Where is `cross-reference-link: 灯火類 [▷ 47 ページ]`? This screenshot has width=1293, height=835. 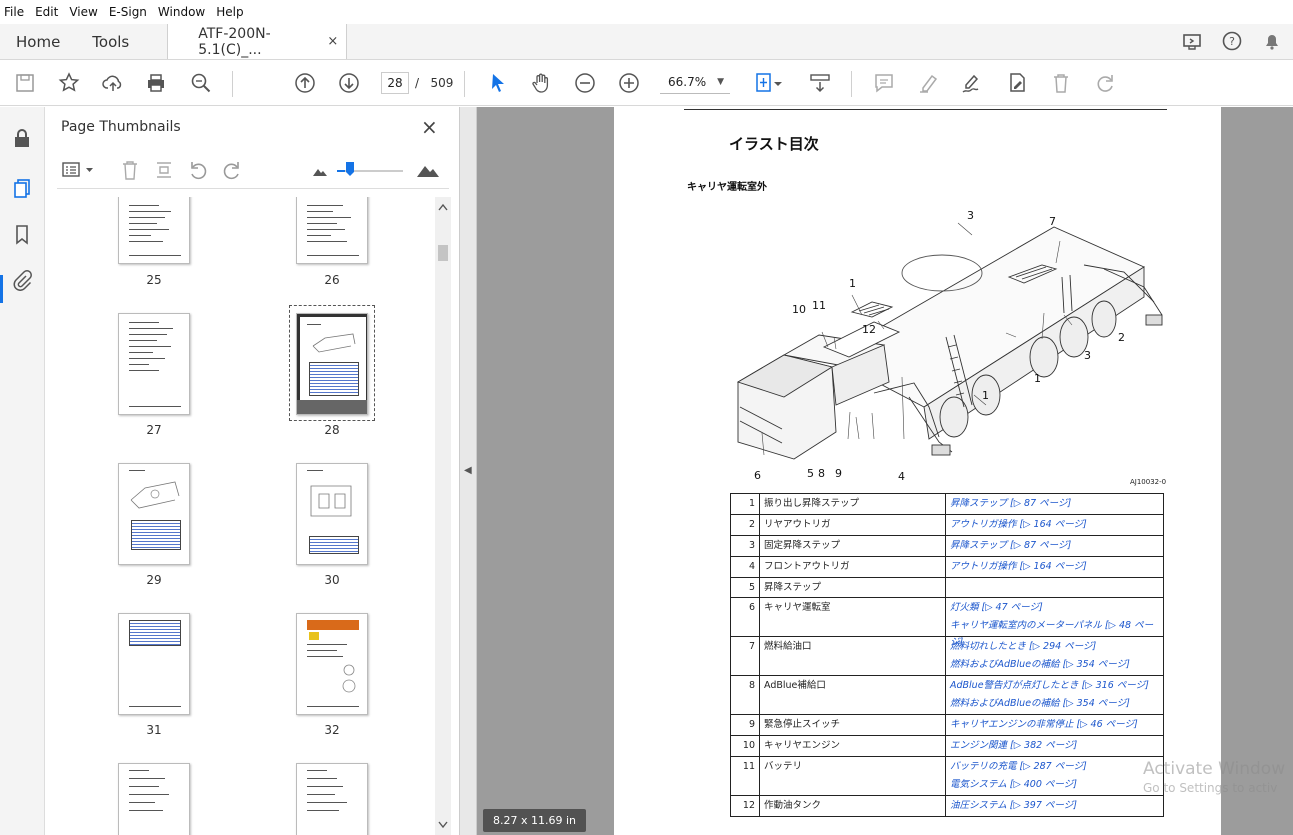
cross-reference-link: 灯火類 [▷ 47 ページ] is located at coordinates (1054, 608).